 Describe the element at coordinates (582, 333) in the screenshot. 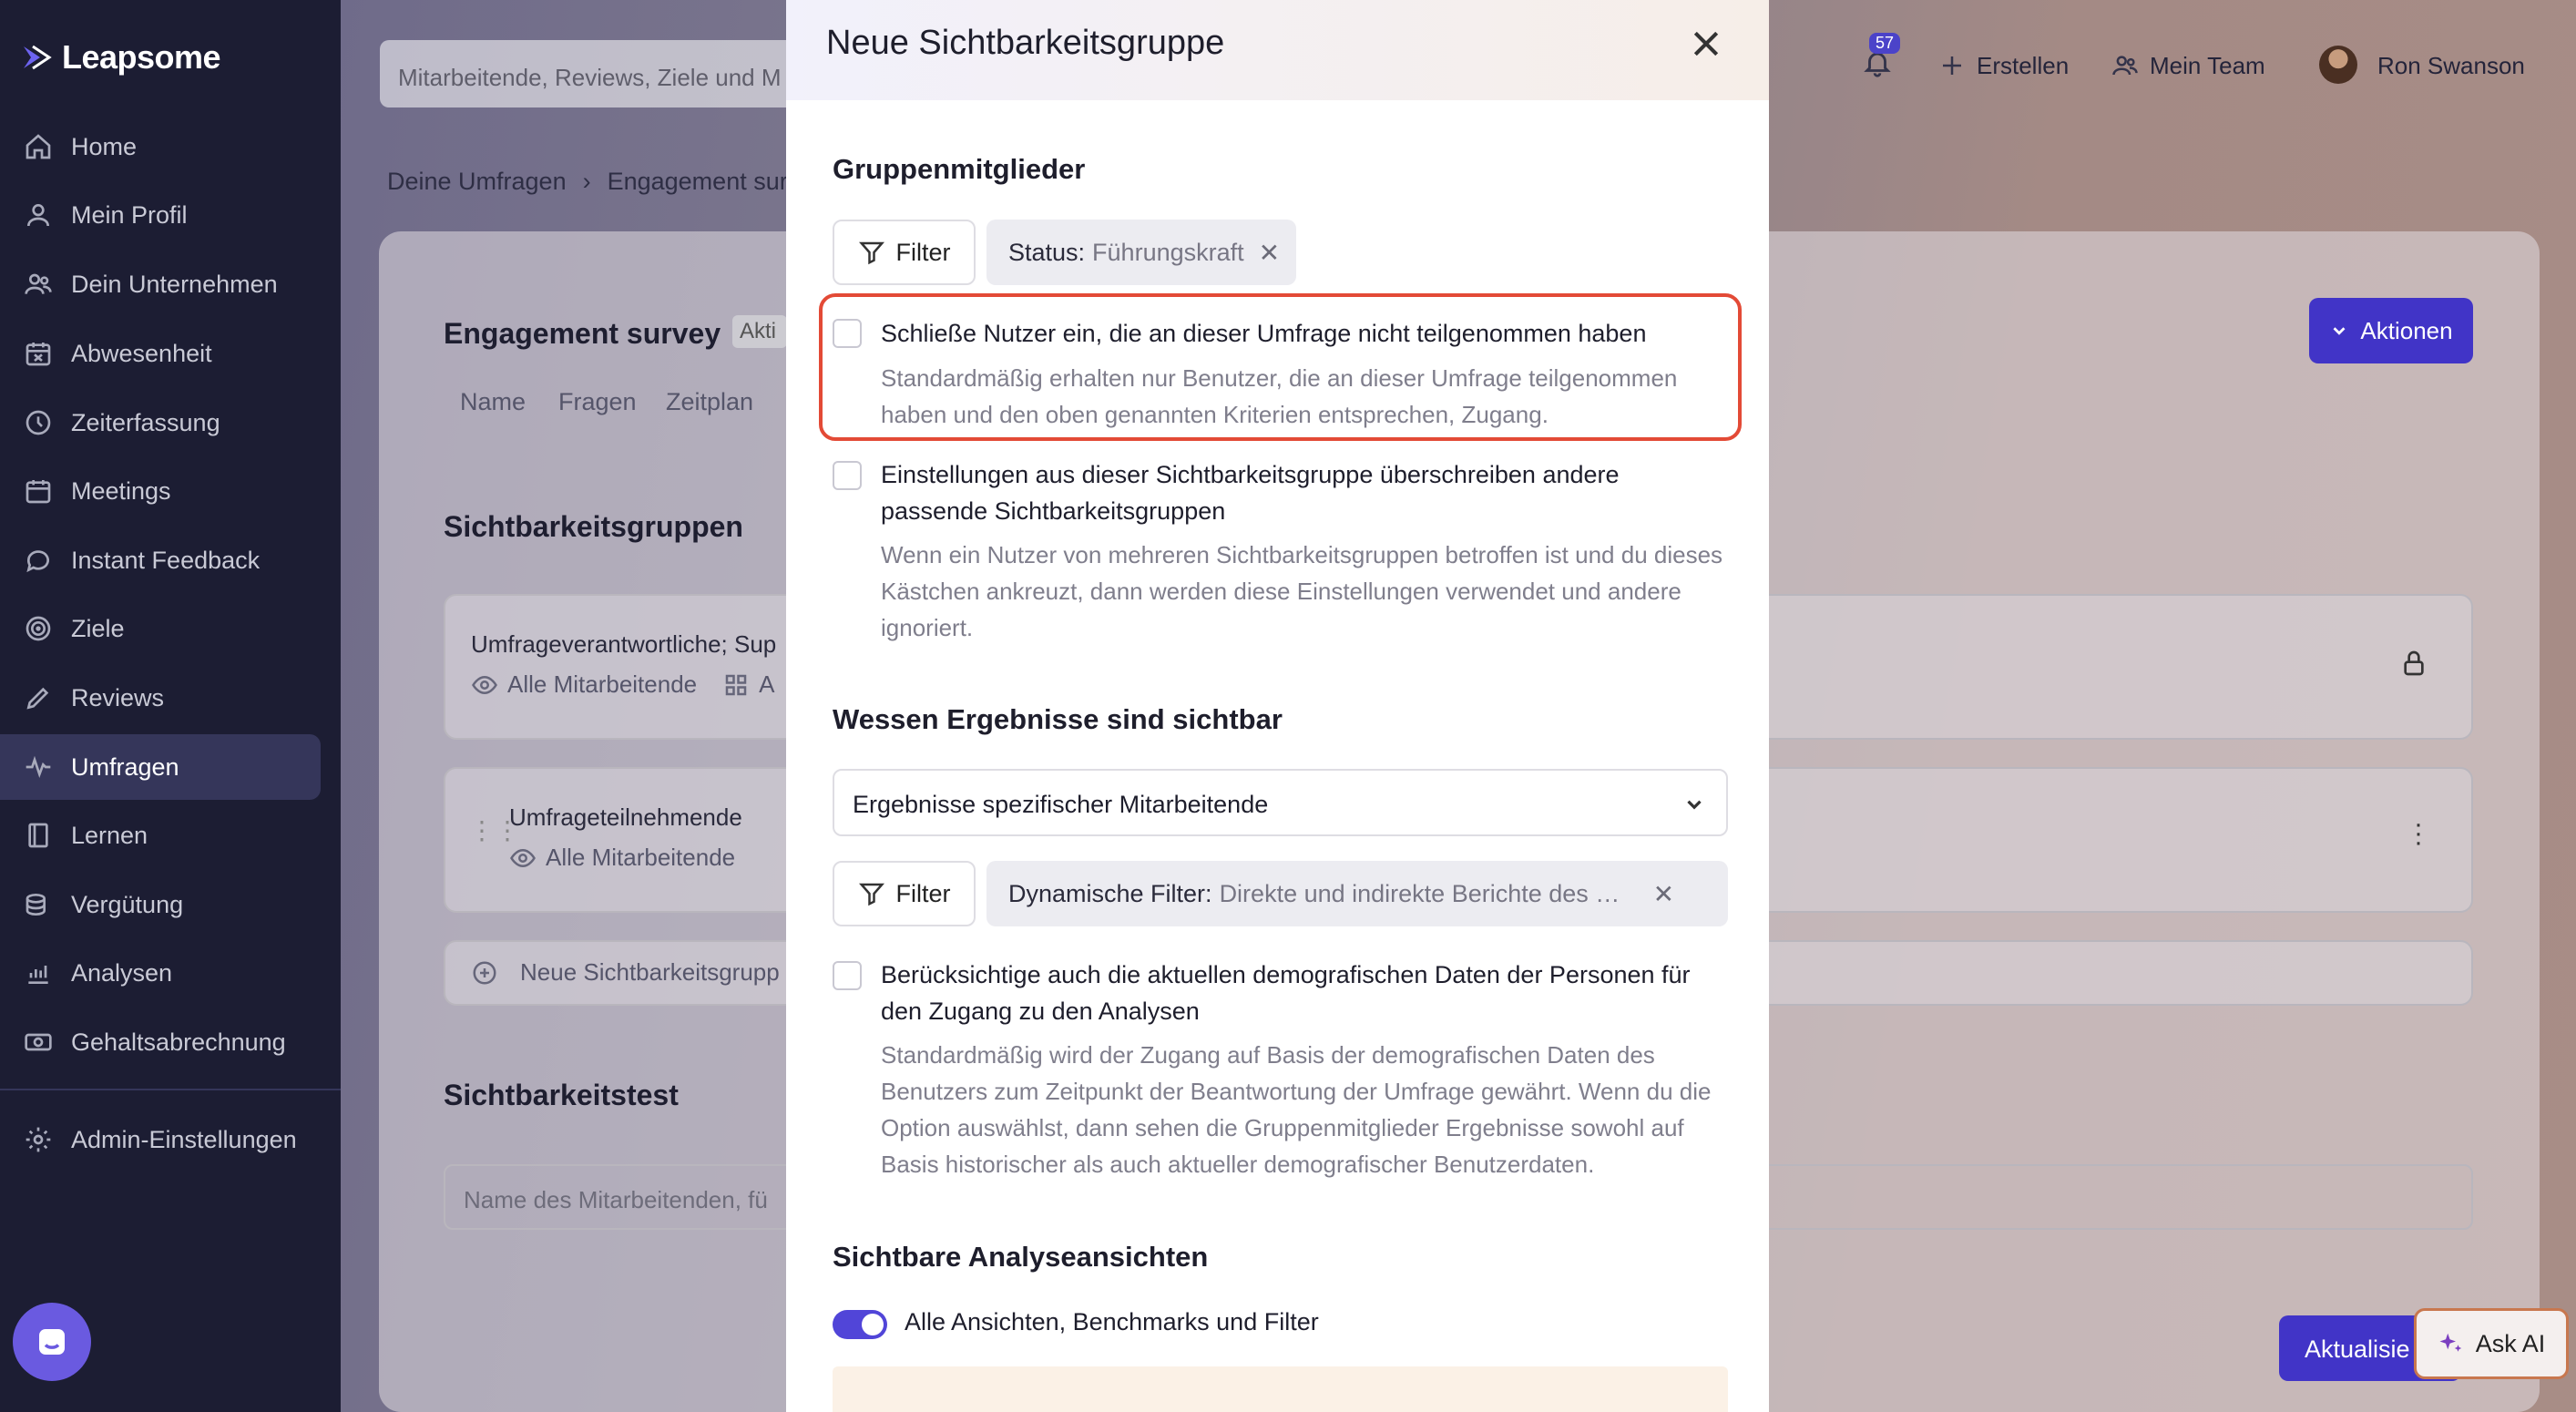

I see `survey-title: Engagement survey` at that location.